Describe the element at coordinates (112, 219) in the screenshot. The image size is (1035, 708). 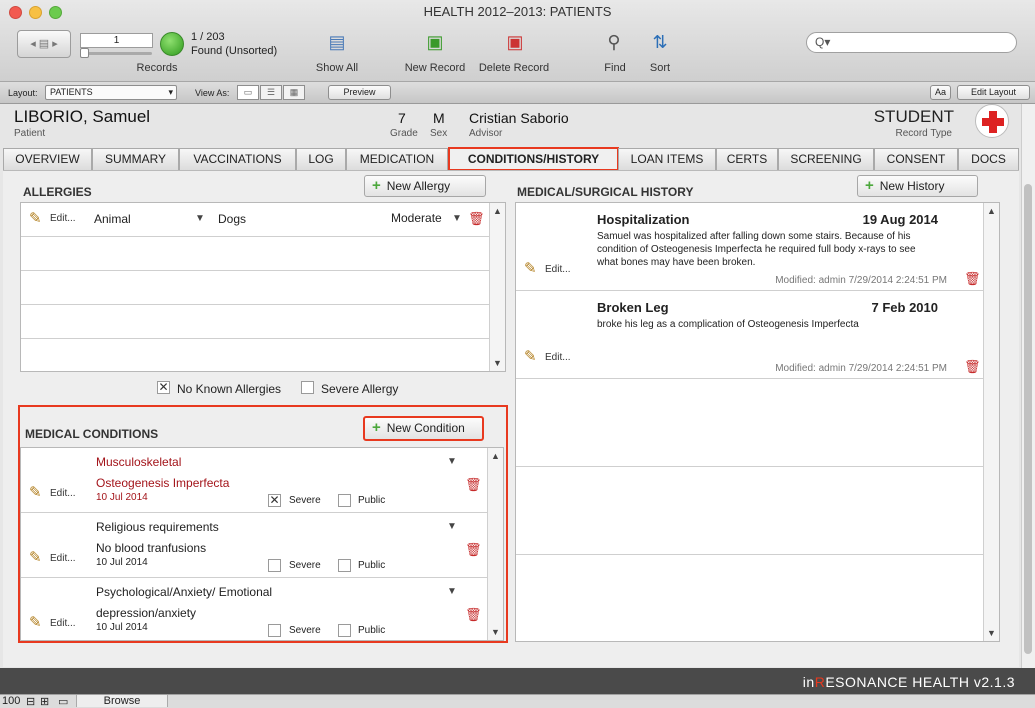
I see `allergy-type: Animal` at that location.